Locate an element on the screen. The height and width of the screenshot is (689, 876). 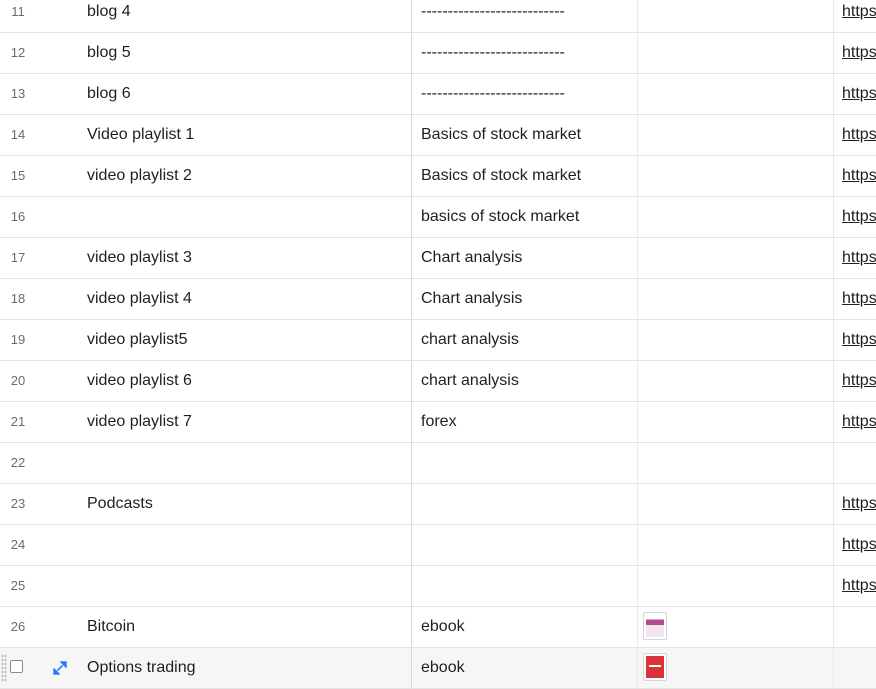
table-row: 16 basics of stock market https is located at coordinates (438, 217).